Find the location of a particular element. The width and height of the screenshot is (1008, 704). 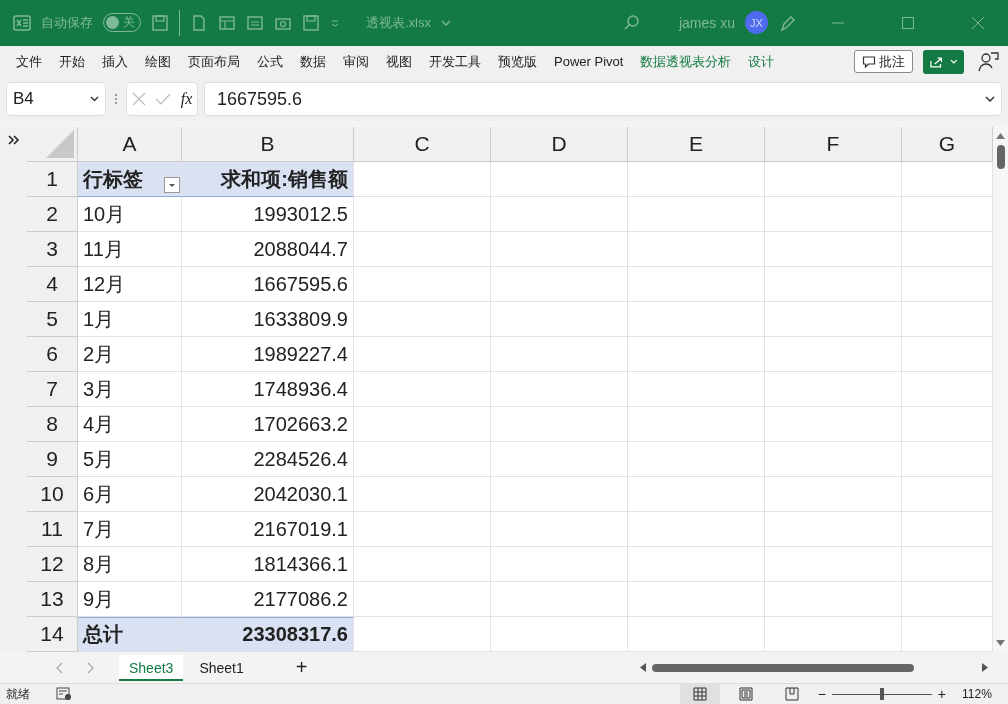

column-header: D is located at coordinates (559, 145).